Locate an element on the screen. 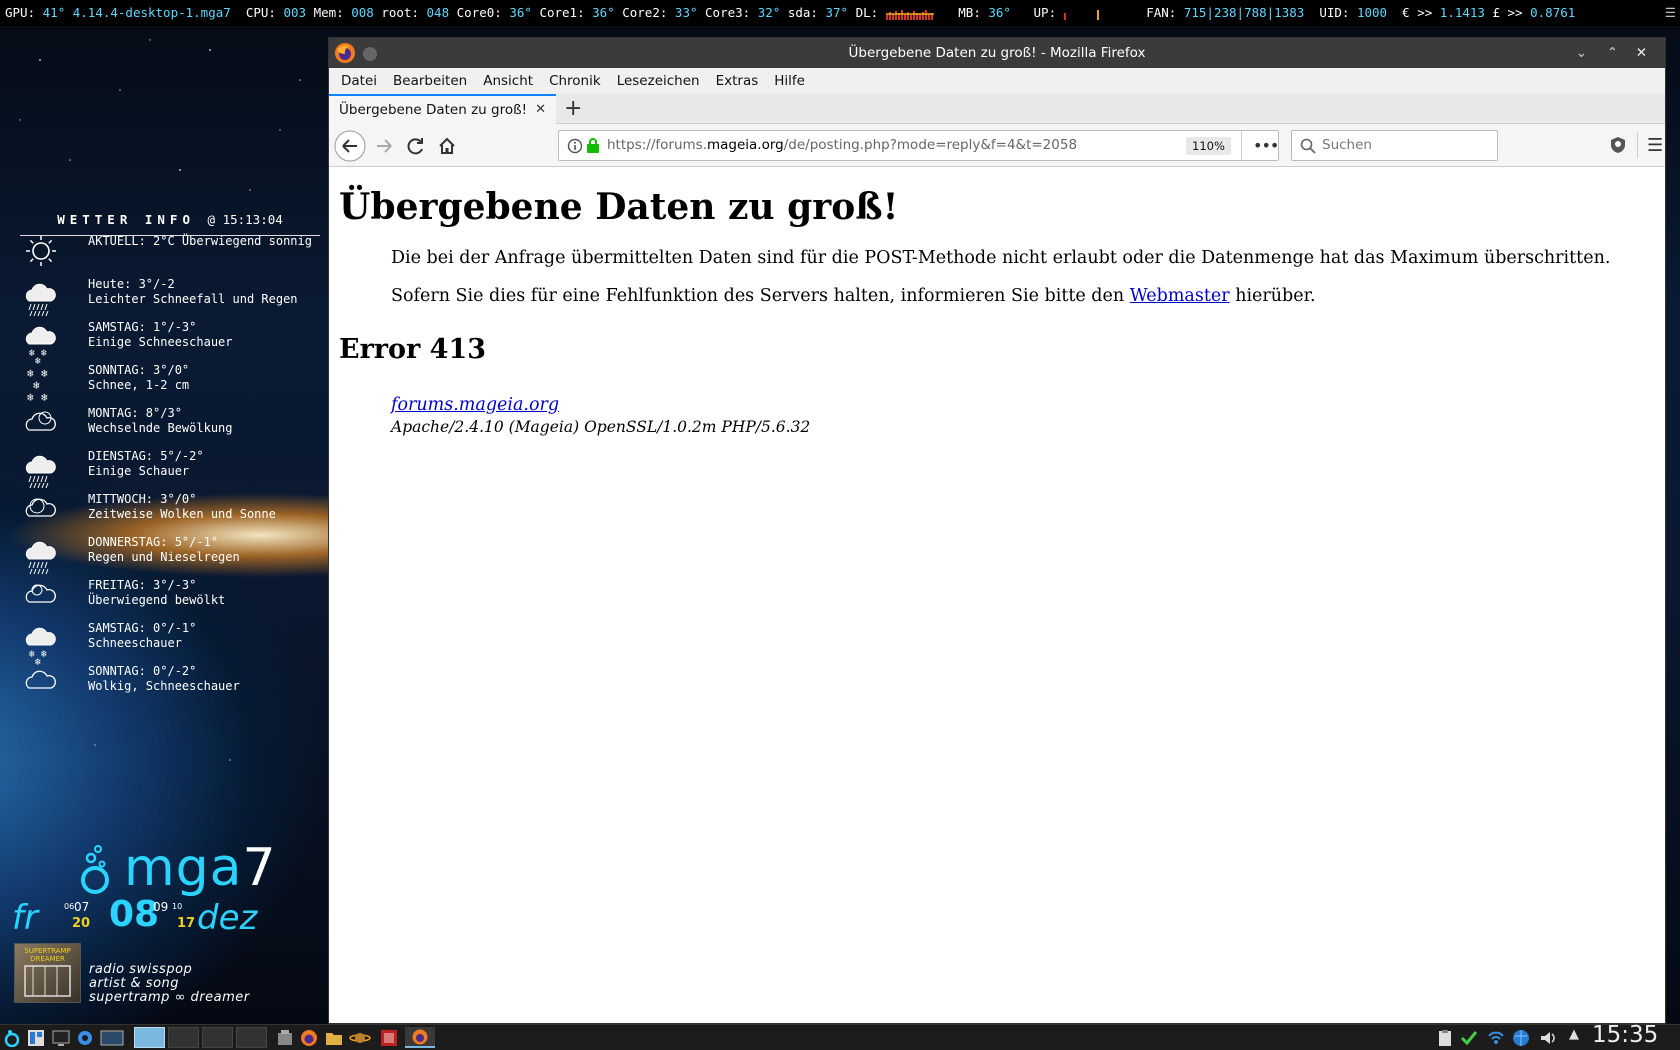  weather-line-1: SAMSTAG: 1°/-3° is located at coordinates (142, 327).